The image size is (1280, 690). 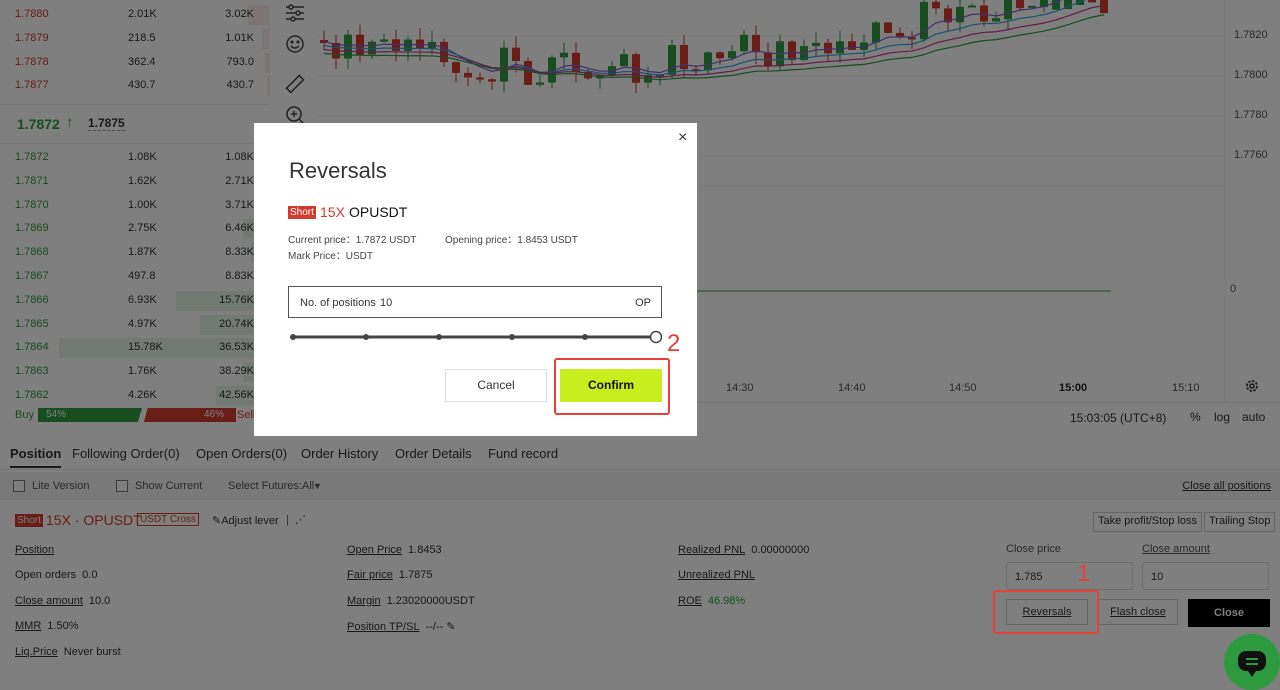 I want to click on opening-price-info: Opening price：1.8453 USDT, so click(x=511, y=240).